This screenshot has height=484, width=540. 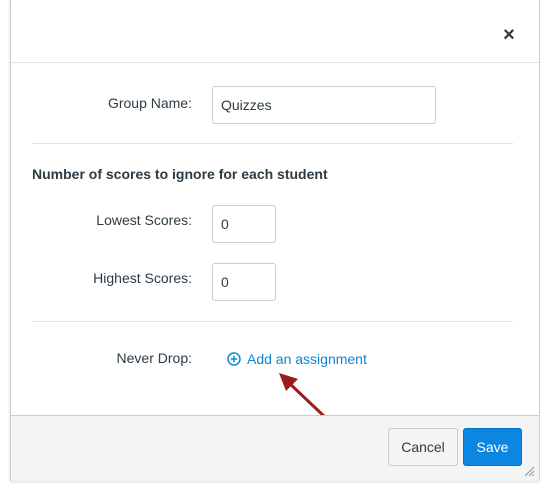 I want to click on group-name-label: Group Name:, so click(x=149, y=103).